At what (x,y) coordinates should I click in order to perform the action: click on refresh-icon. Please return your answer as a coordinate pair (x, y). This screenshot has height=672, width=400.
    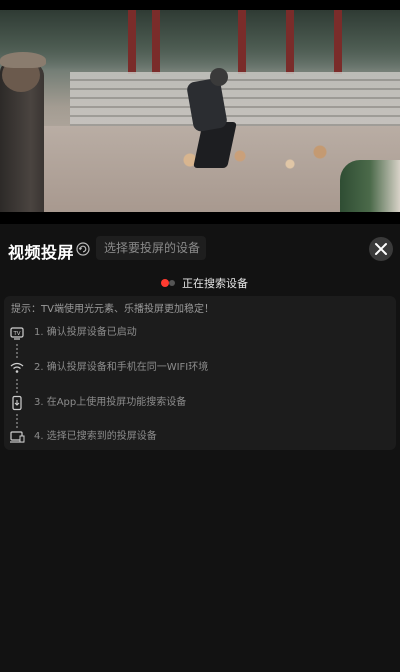
    Looking at the image, I should click on (83, 248).